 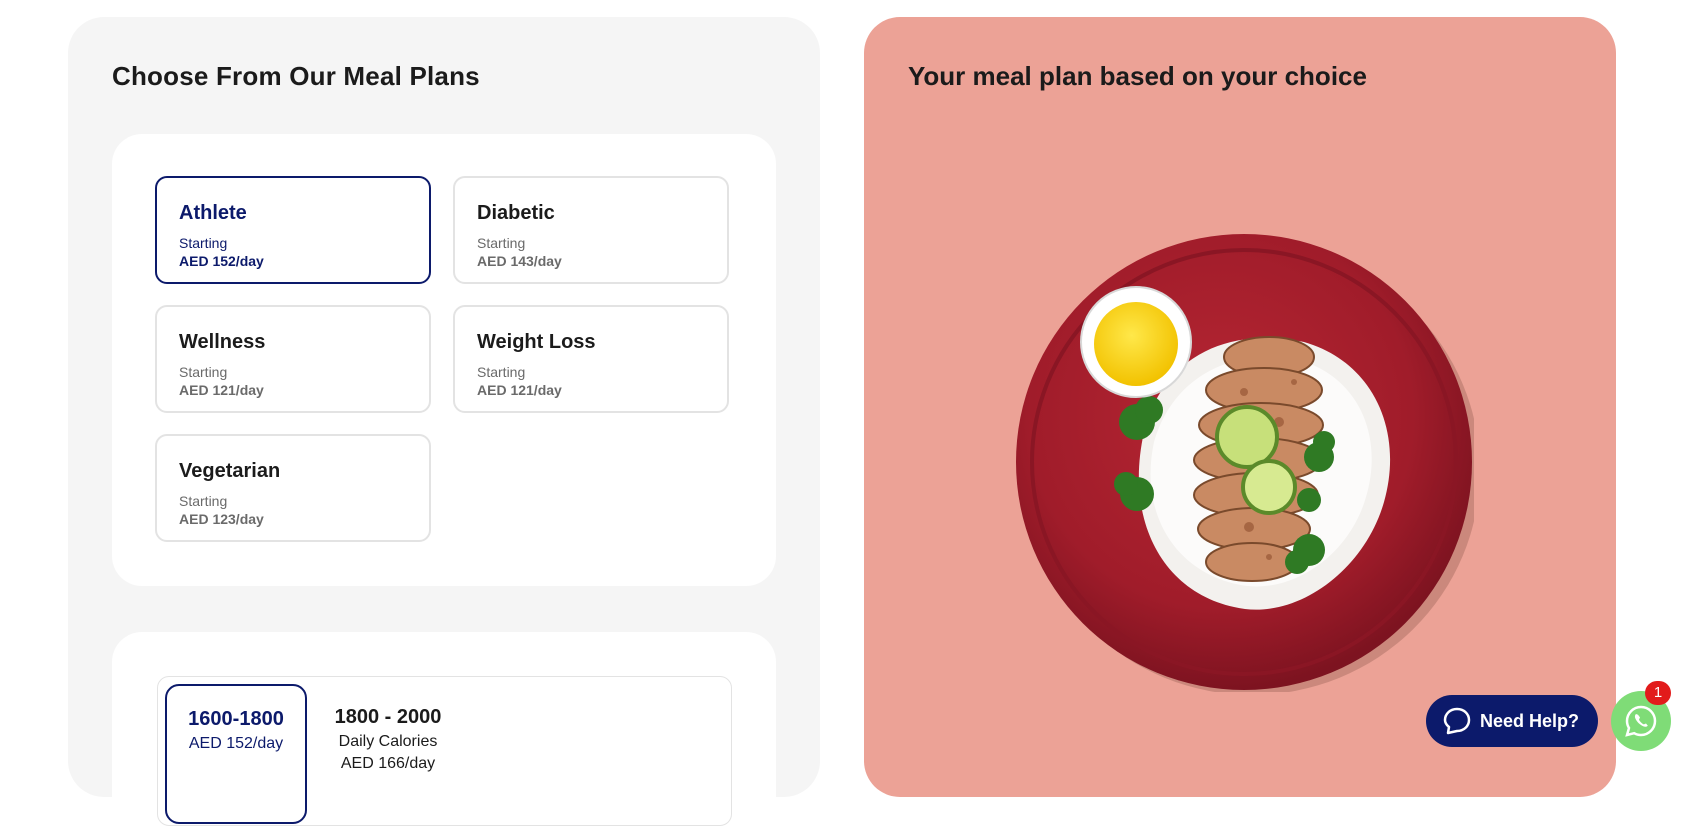 I want to click on plan-option-vegetarian: Vegetarian Starting AED 123/day, so click(x=293, y=488).